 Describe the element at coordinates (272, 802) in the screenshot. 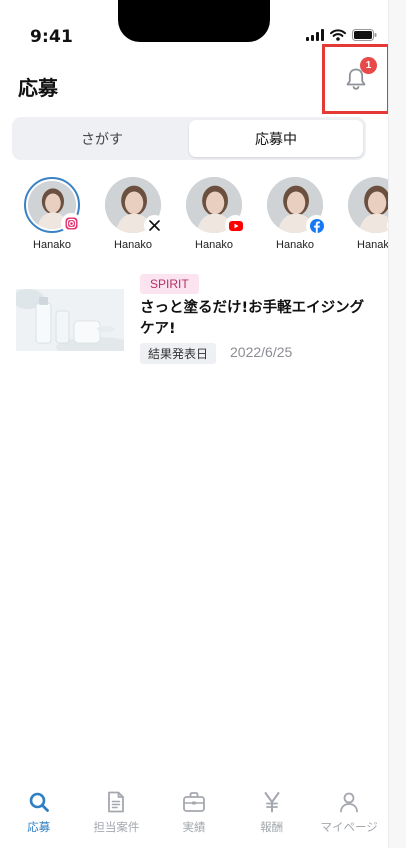

I see `yen-icon` at that location.